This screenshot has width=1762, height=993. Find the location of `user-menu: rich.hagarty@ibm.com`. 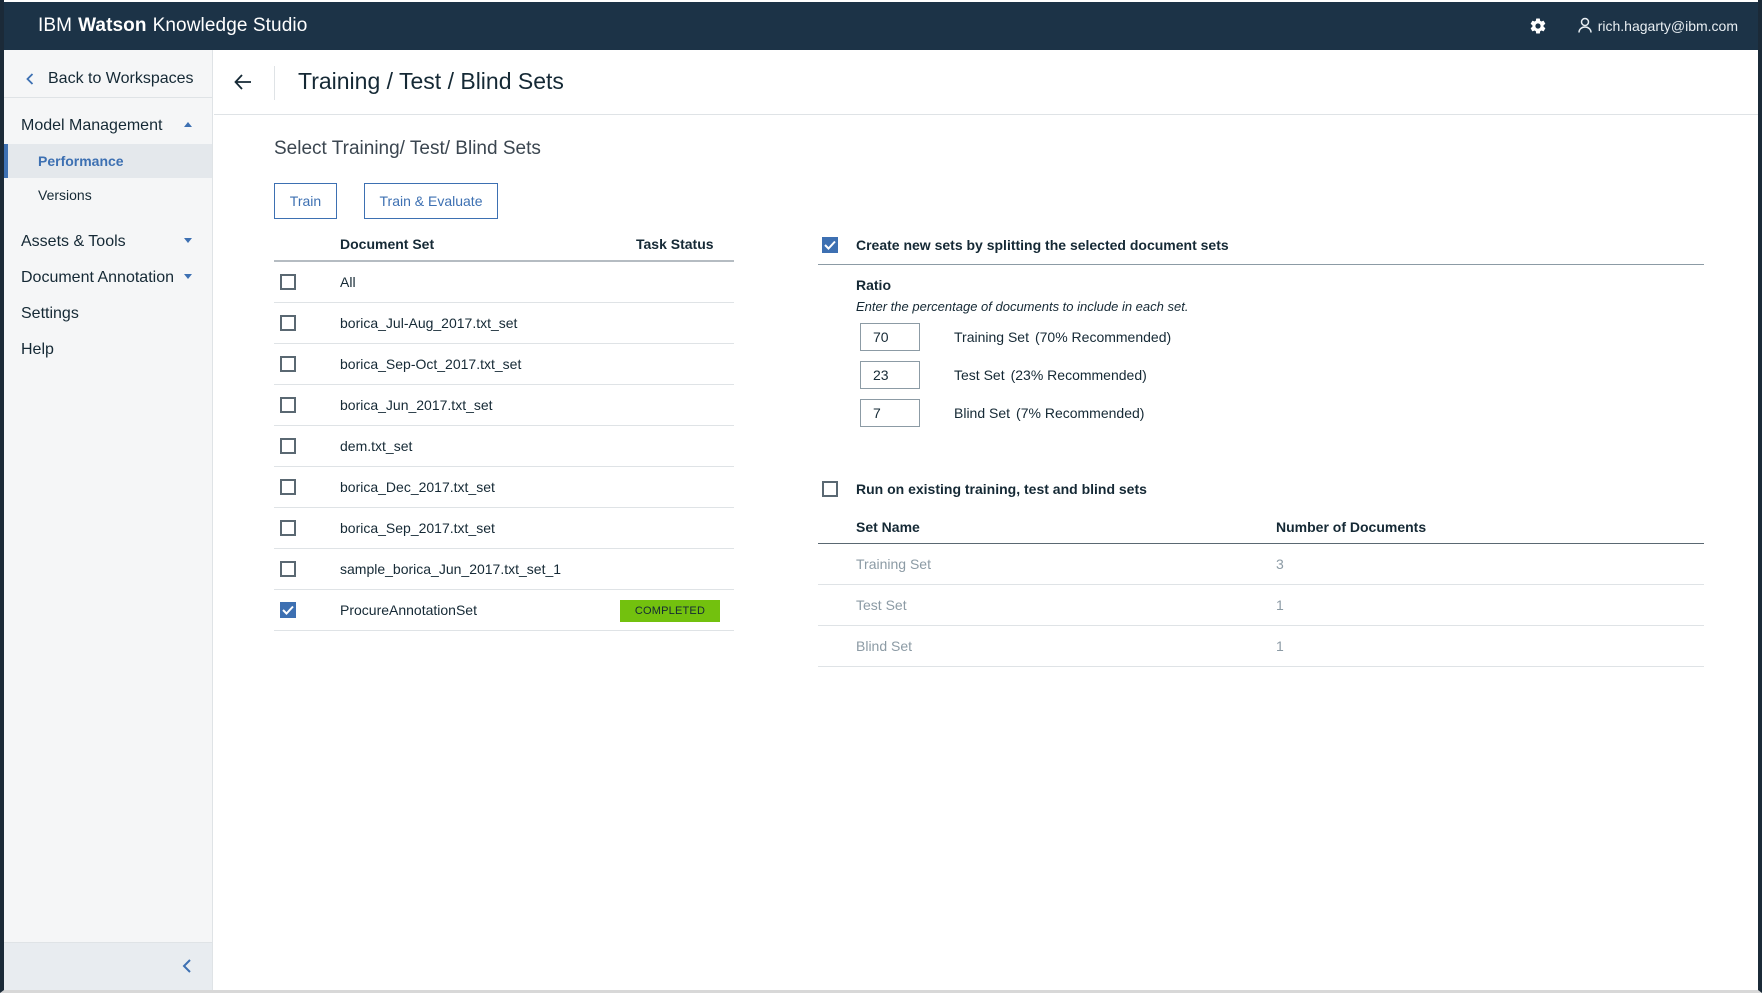

user-menu: rich.hagarty@ibm.com is located at coordinates (1657, 26).